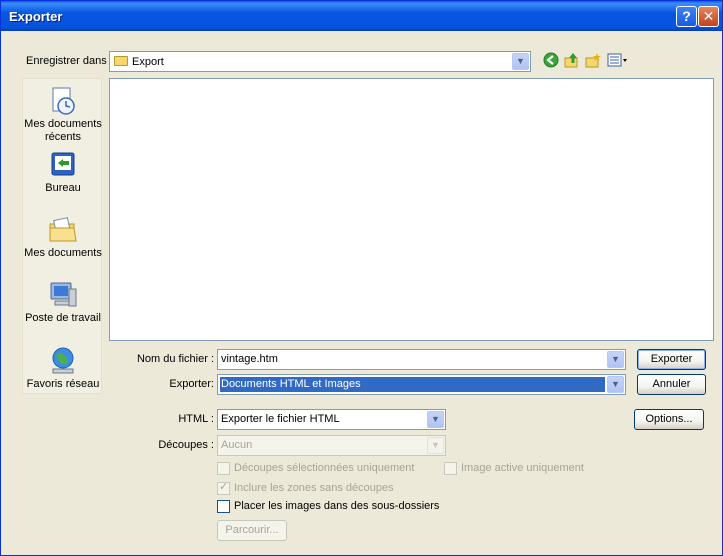 The width and height of the screenshot is (723, 556). I want to click on my-documents-icon, so click(63, 229).